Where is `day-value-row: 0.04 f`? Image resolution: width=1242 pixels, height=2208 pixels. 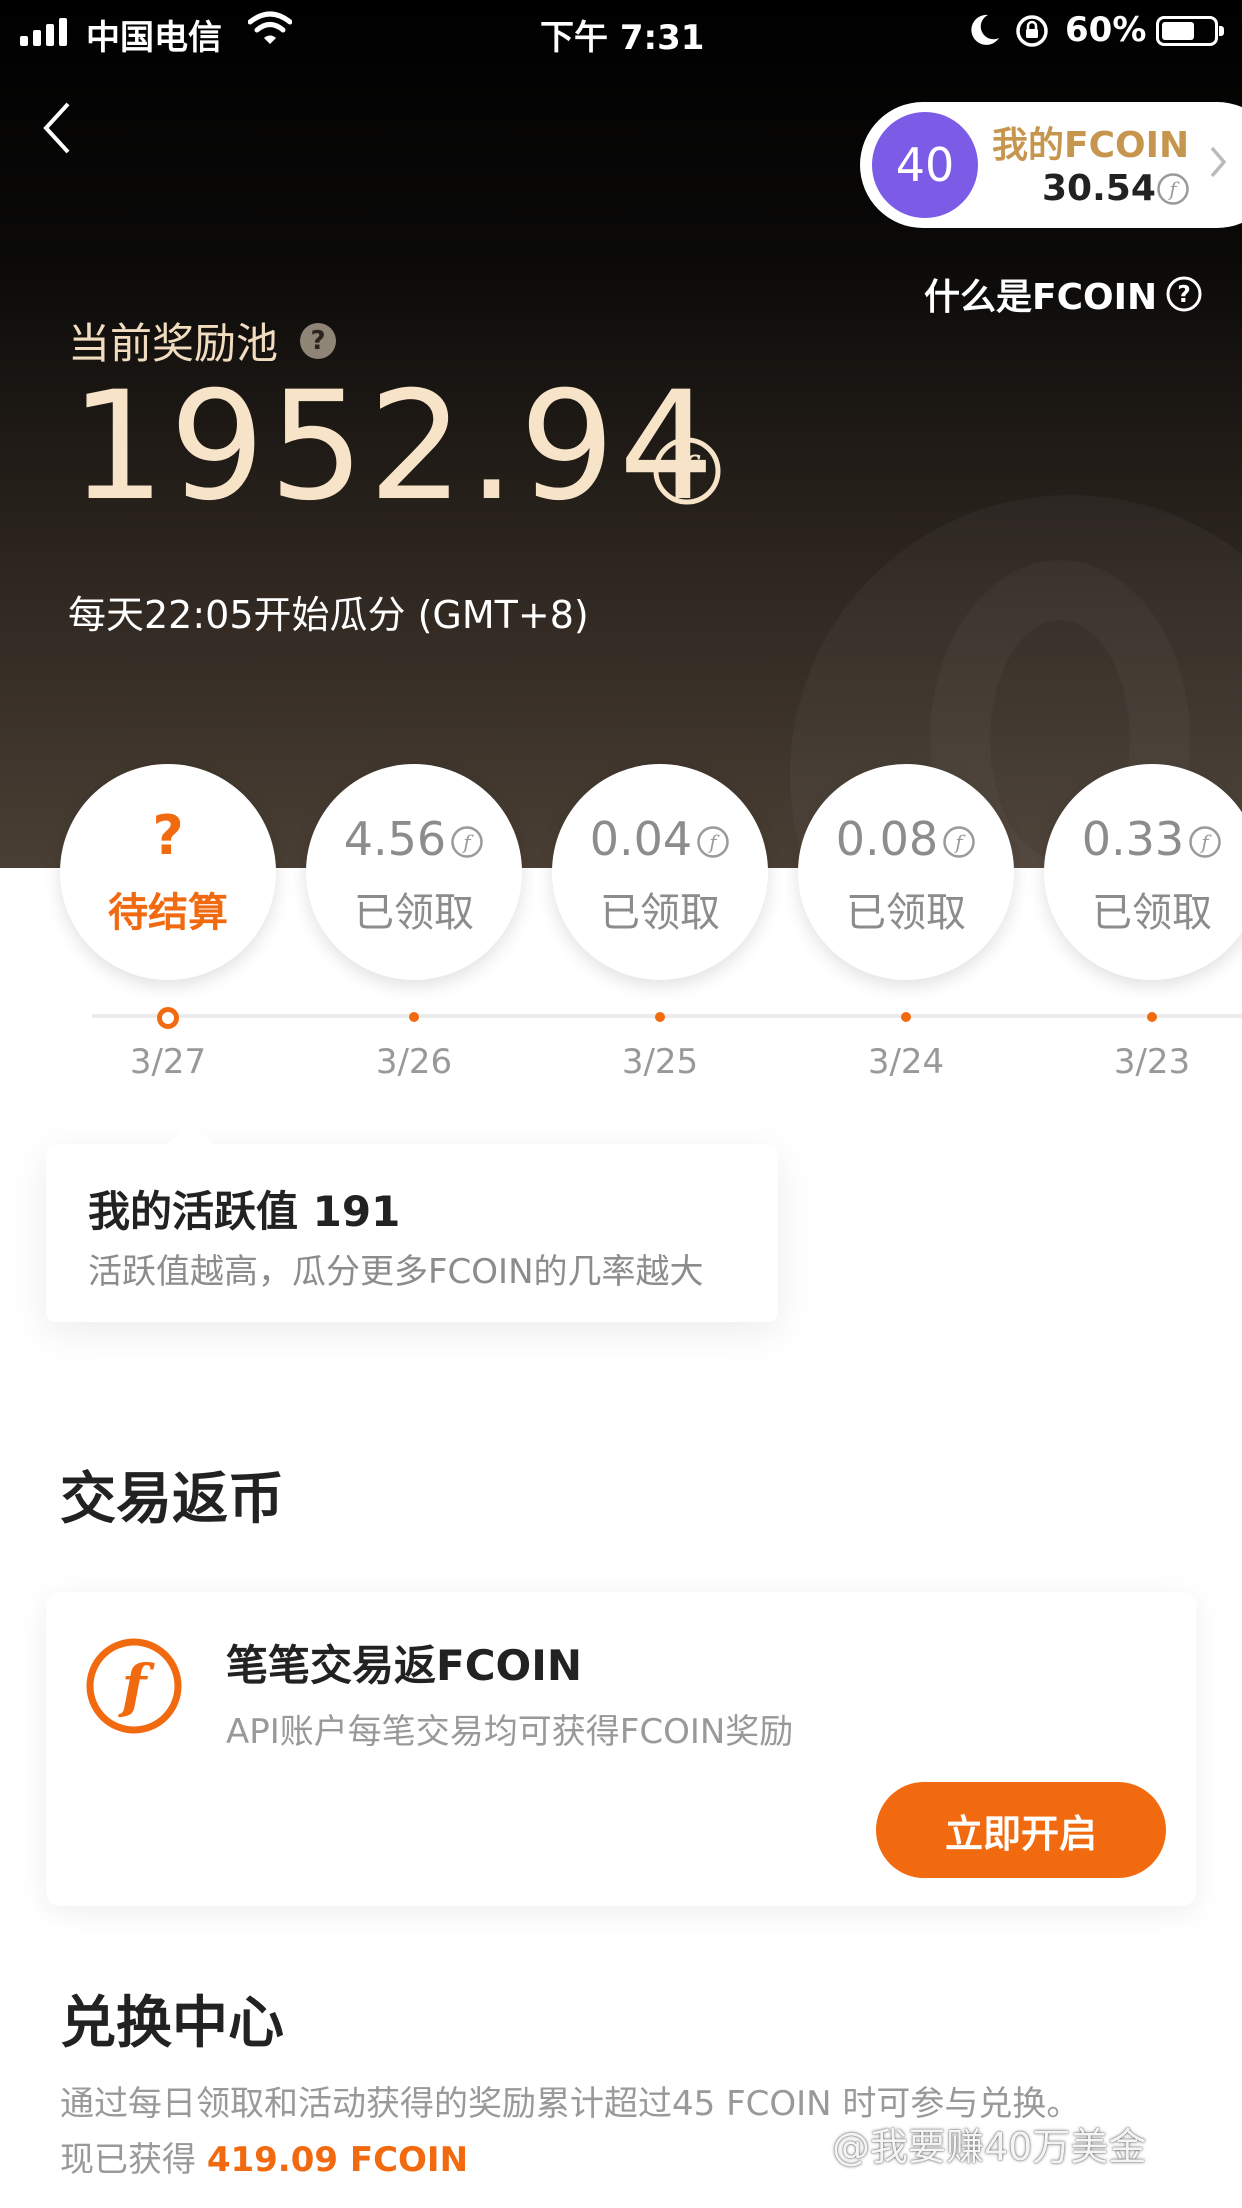
day-value-row: 0.04 f is located at coordinates (660, 841).